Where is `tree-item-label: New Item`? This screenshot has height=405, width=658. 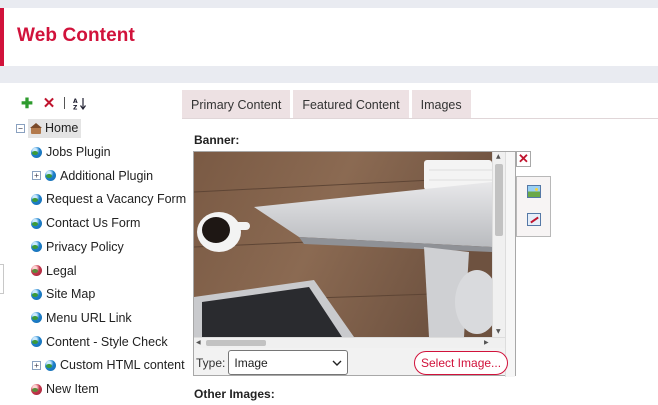 tree-item-label: New Item is located at coordinates (72, 389).